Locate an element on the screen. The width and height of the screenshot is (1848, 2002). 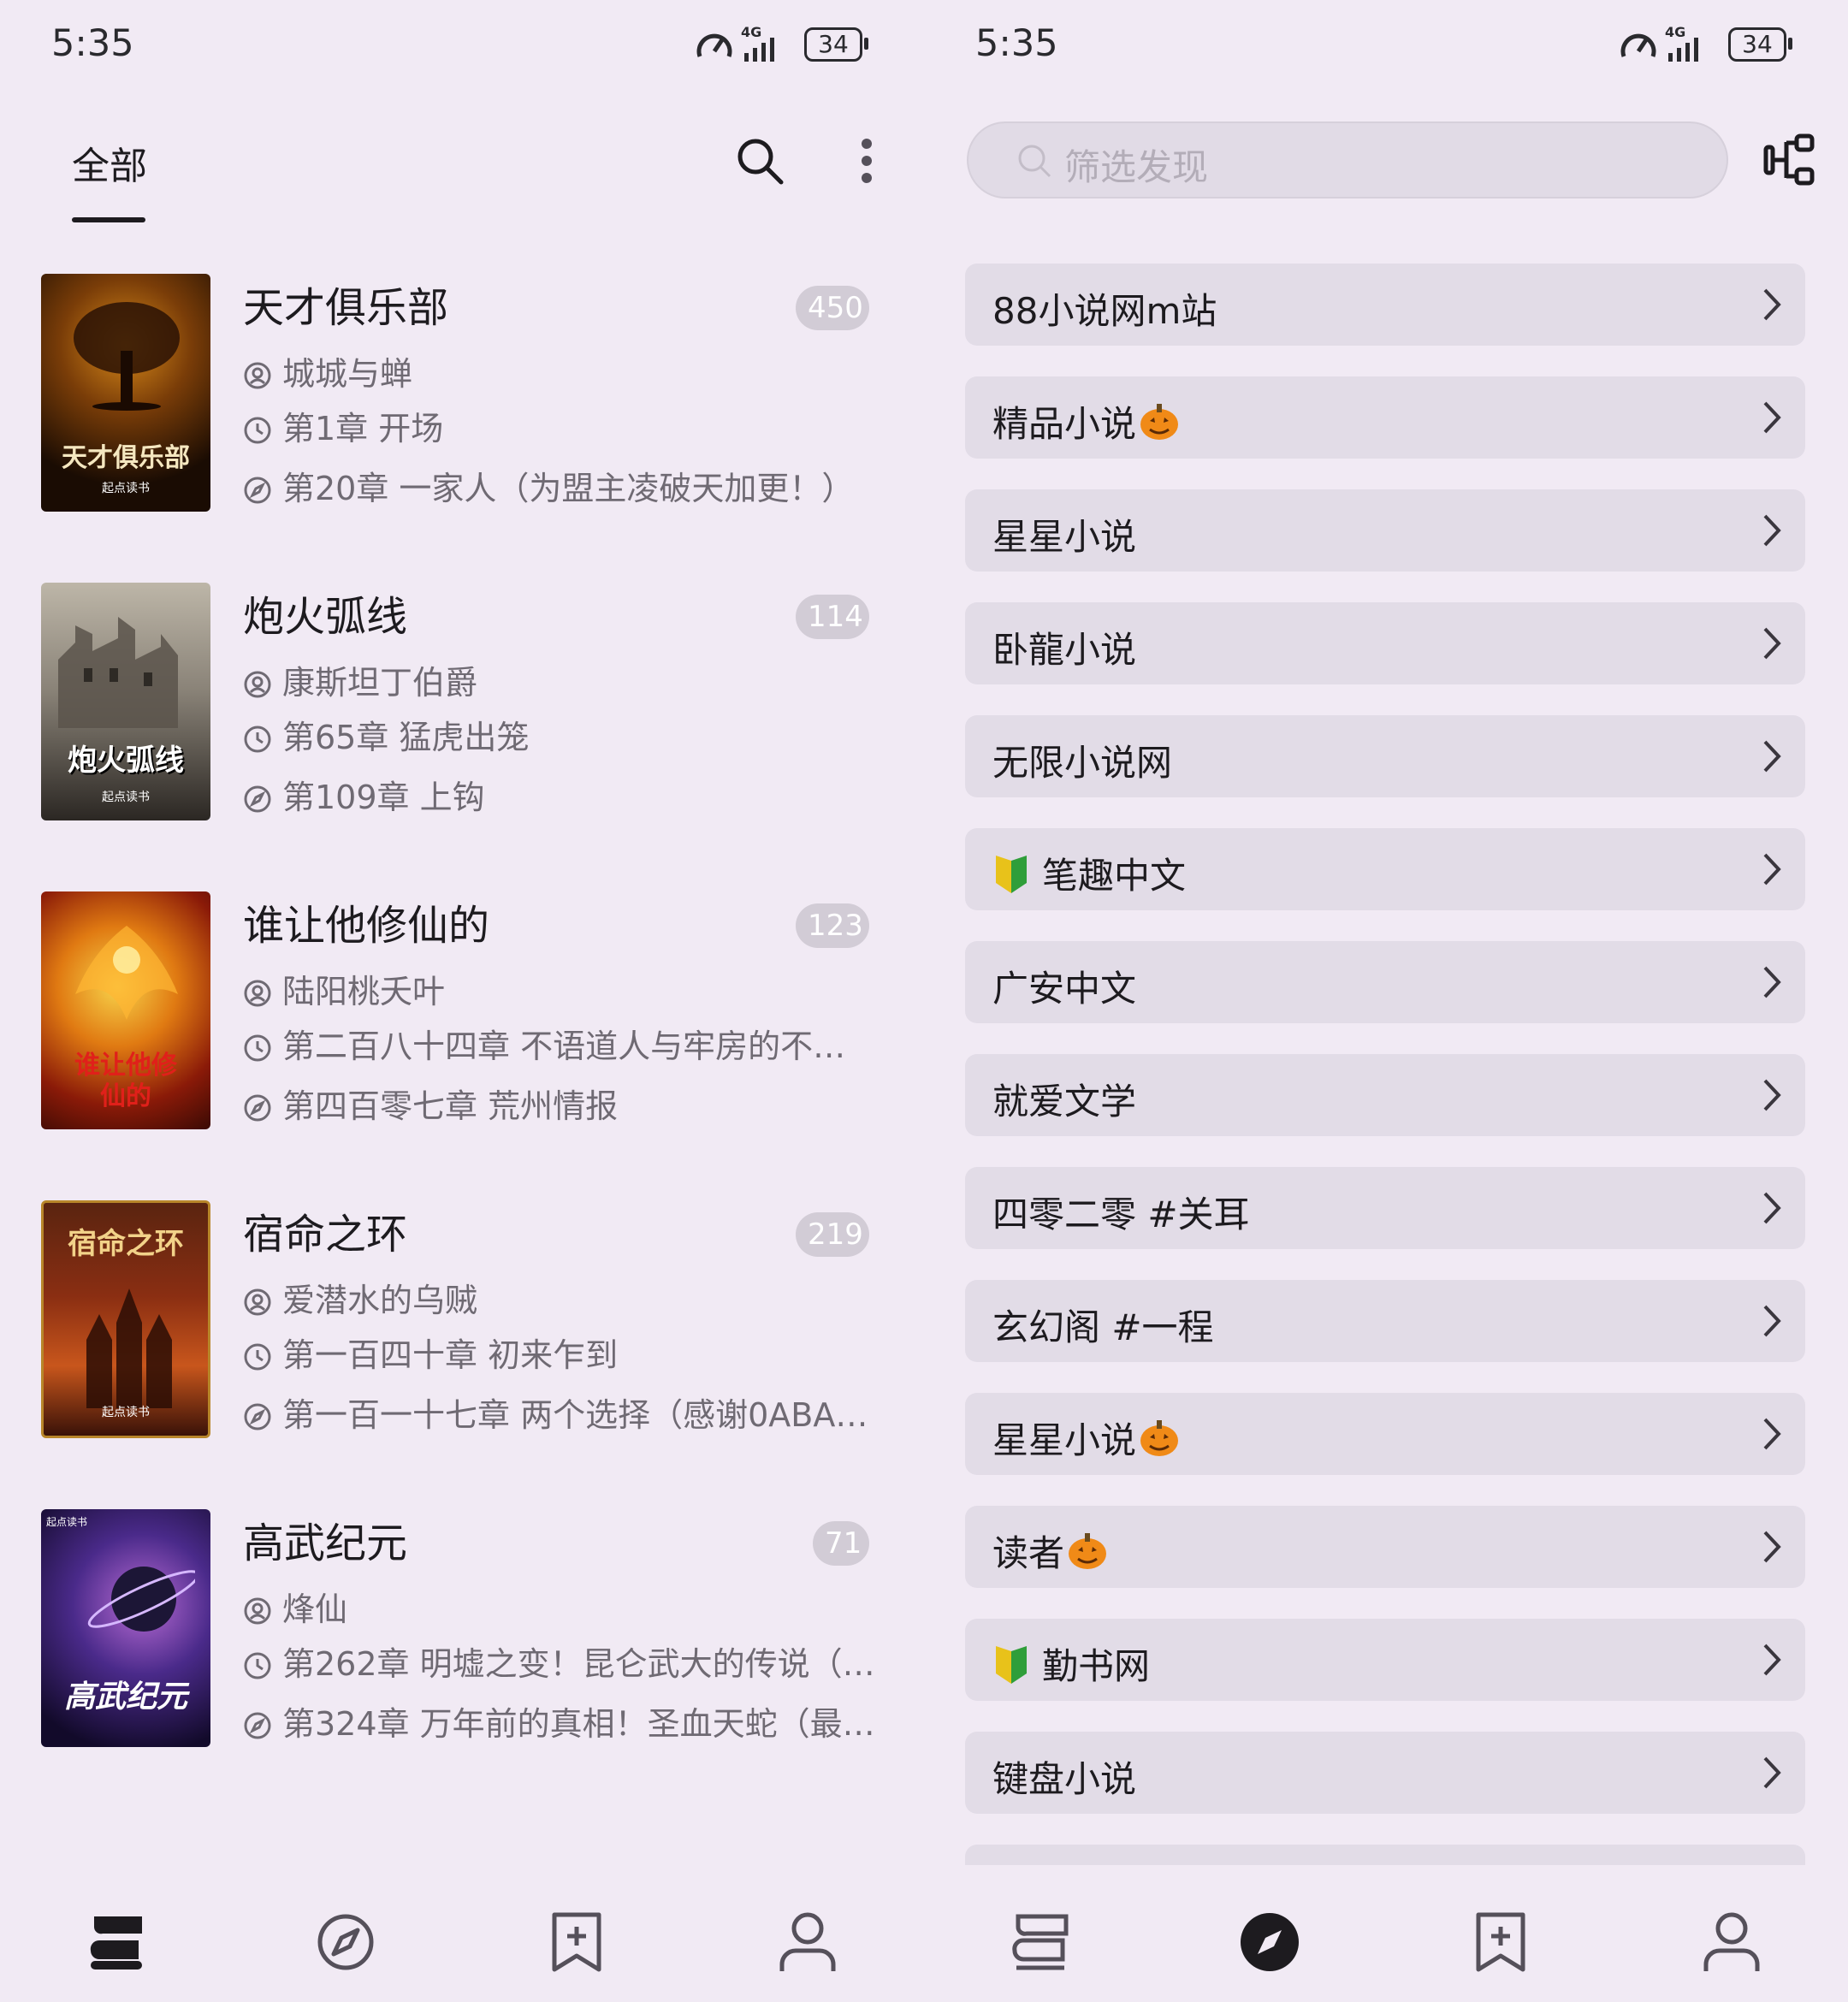
search-placeholder: 筛选发现 is located at coordinates (1136, 167).